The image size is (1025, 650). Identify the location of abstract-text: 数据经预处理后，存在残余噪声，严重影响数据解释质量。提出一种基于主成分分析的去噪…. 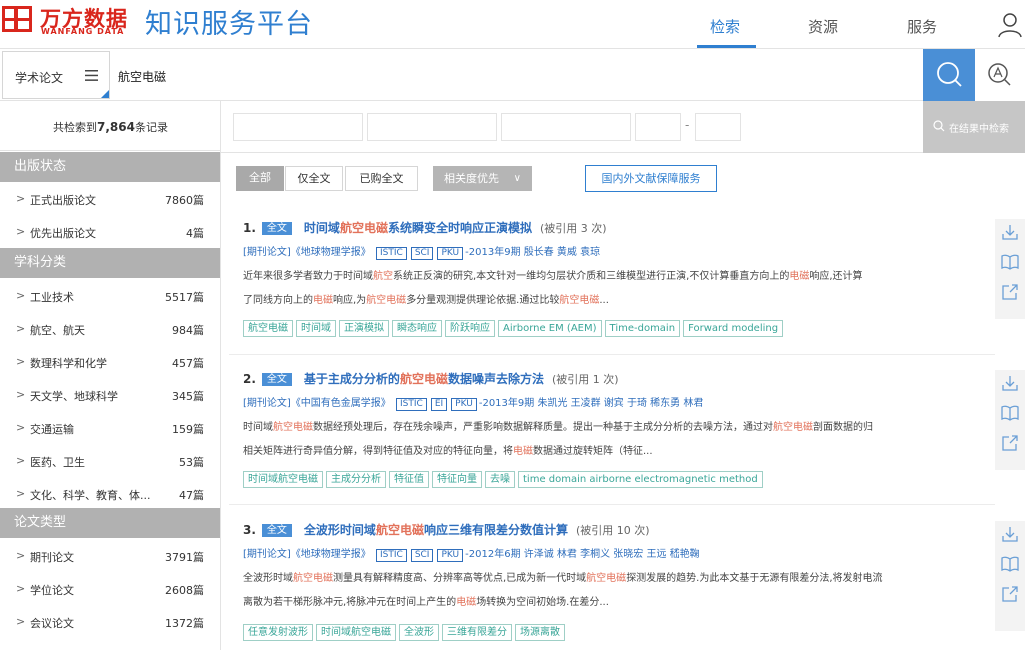
(543, 427).